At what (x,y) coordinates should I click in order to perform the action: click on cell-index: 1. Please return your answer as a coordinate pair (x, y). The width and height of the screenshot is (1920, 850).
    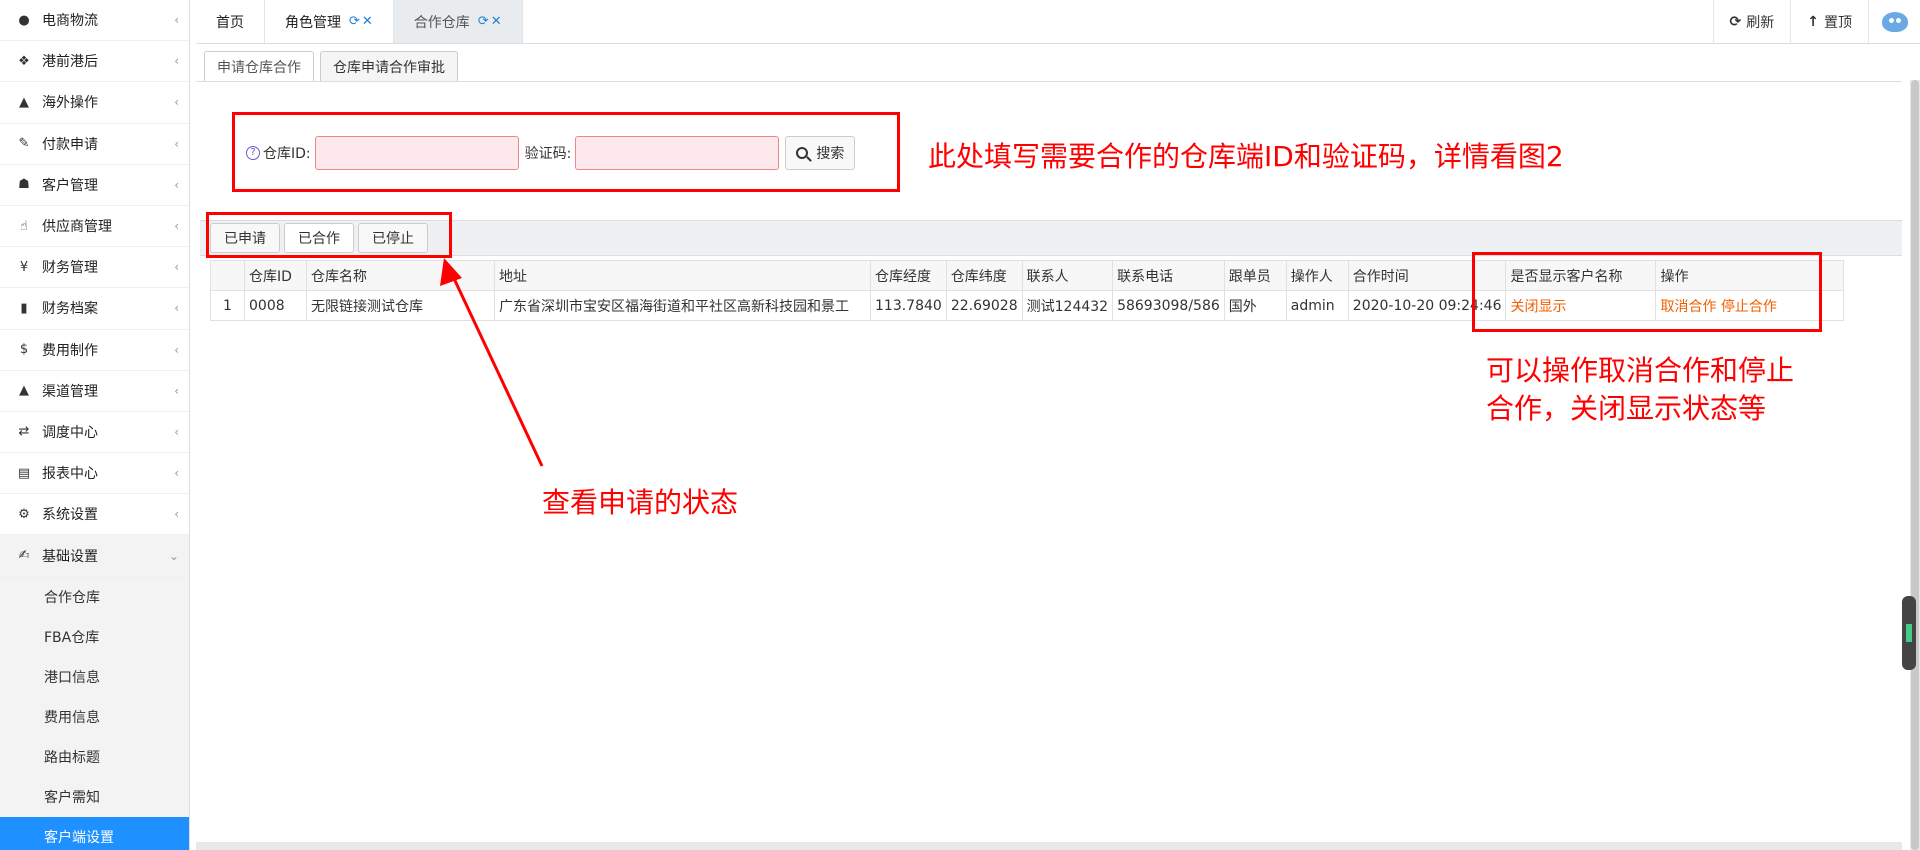
    Looking at the image, I should click on (227, 305).